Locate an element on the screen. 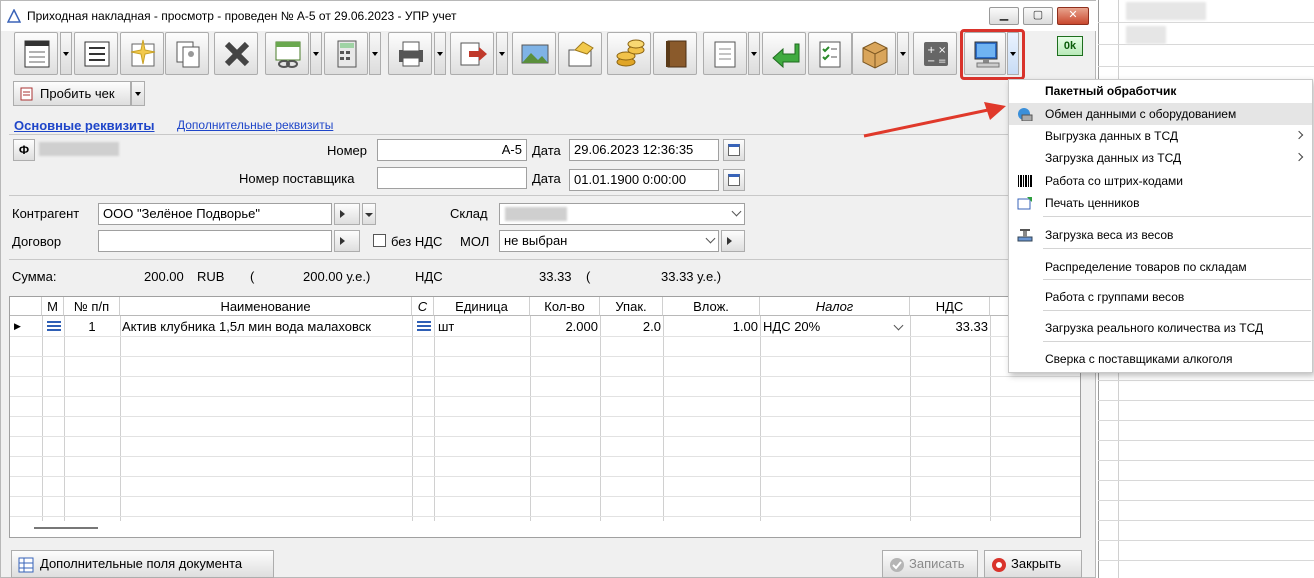 This screenshot has height=578, width=1314. document-edit-dropdown is located at coordinates (754, 53).